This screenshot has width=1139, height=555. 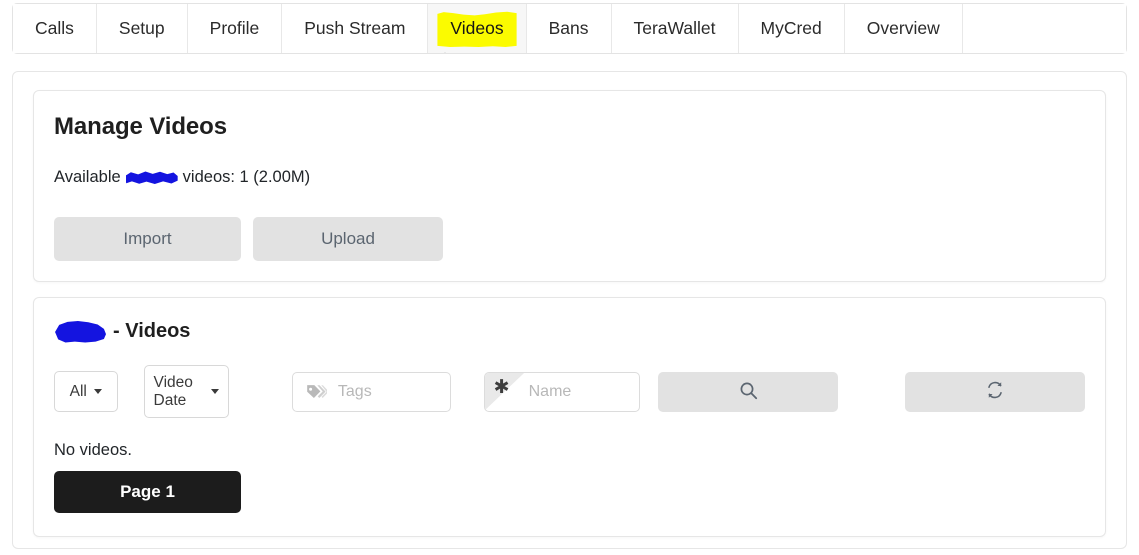 I want to click on tab-label: Overview, so click(x=903, y=27).